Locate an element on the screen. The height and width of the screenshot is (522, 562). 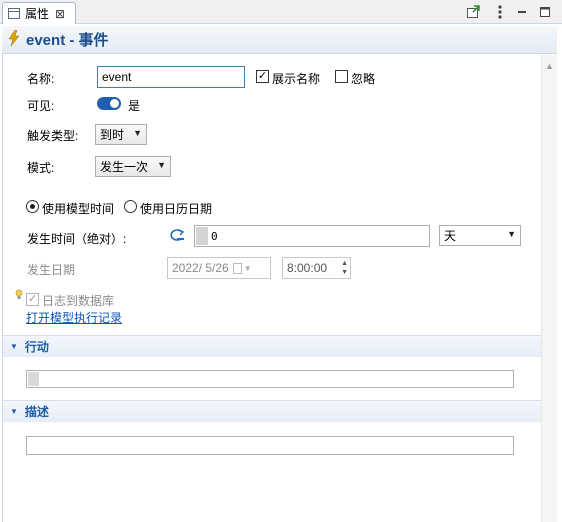
section-action-title: 行动 is located at coordinates (36, 347).